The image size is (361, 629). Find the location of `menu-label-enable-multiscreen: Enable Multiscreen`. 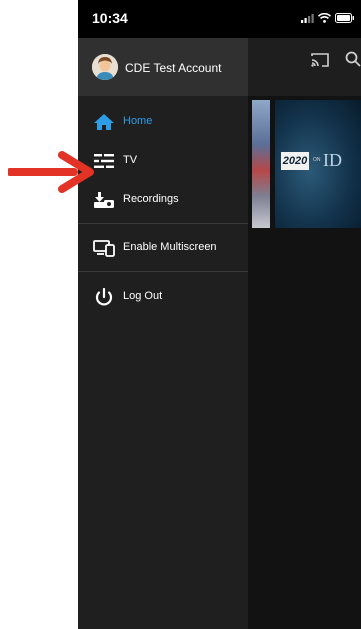

menu-label-enable-multiscreen: Enable Multiscreen is located at coordinates (170, 247).